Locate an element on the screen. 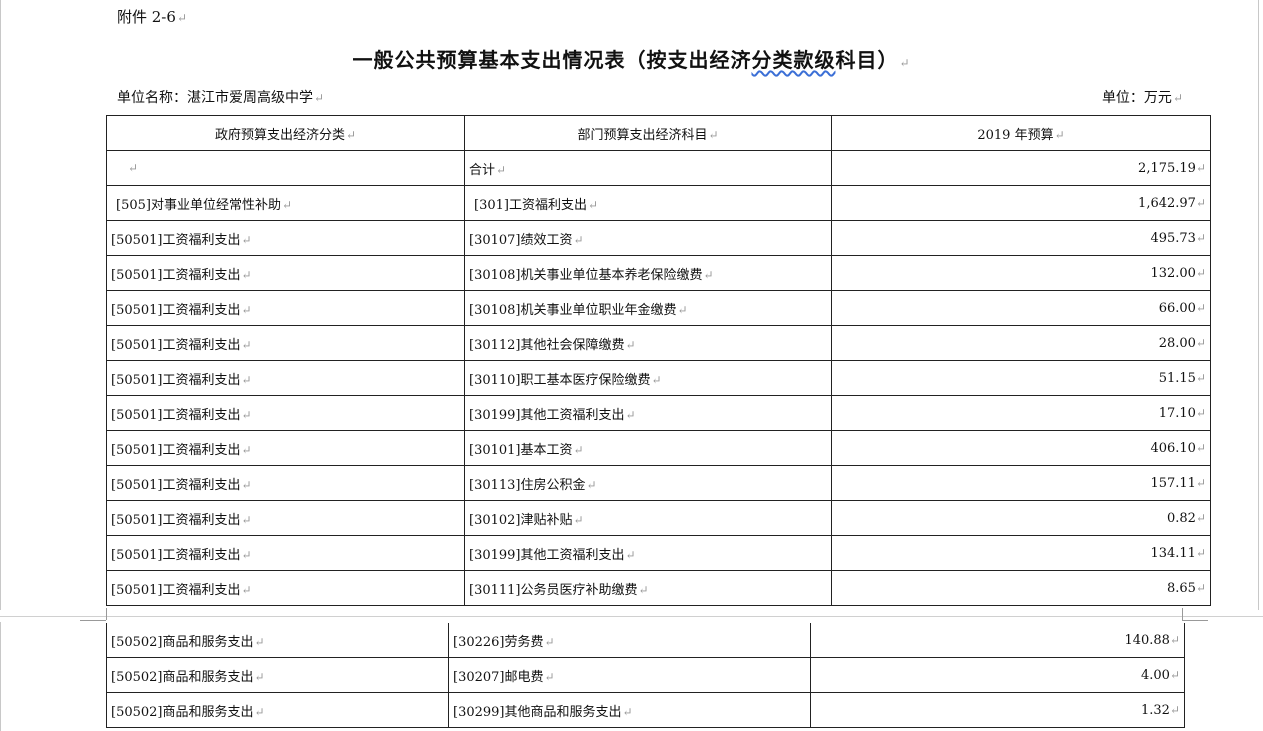 The image size is (1263, 731). crop-mark-right-v is located at coordinates (1182, 614).